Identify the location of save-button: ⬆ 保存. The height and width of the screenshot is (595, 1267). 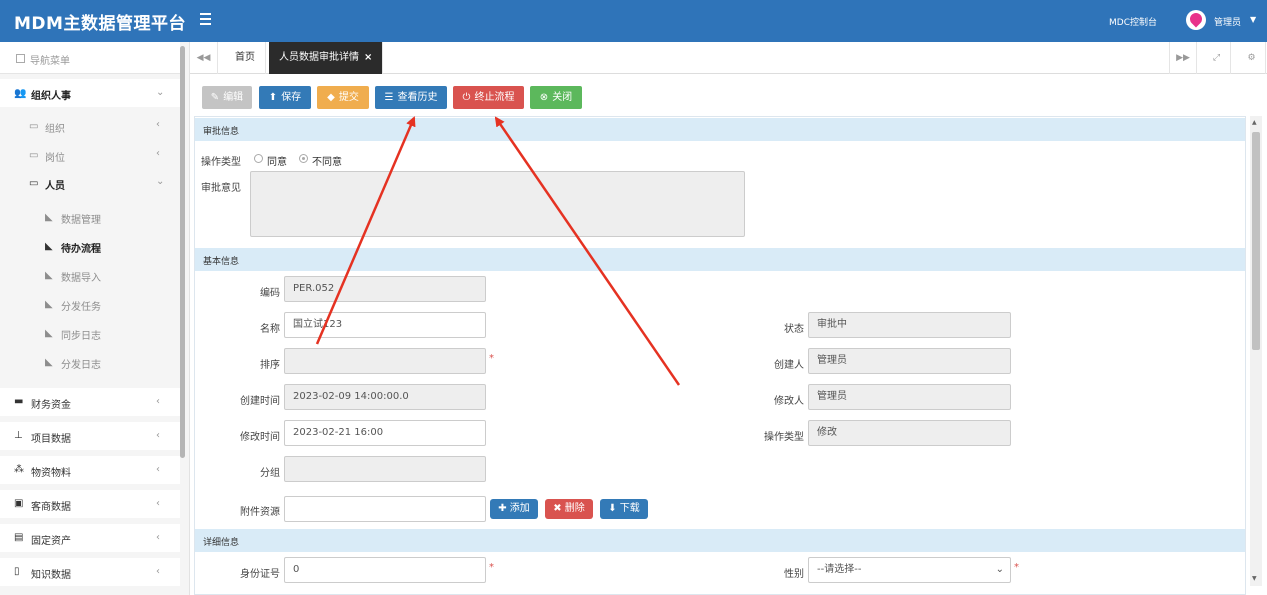
(285, 97).